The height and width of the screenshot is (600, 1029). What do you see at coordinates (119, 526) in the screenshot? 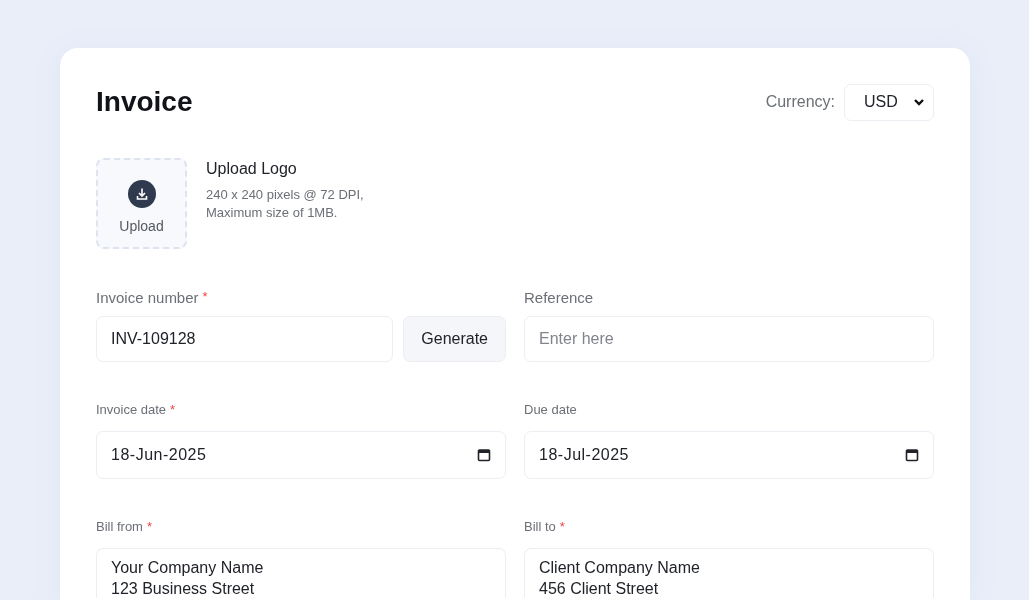
I see `field-label: Bill from` at bounding box center [119, 526].